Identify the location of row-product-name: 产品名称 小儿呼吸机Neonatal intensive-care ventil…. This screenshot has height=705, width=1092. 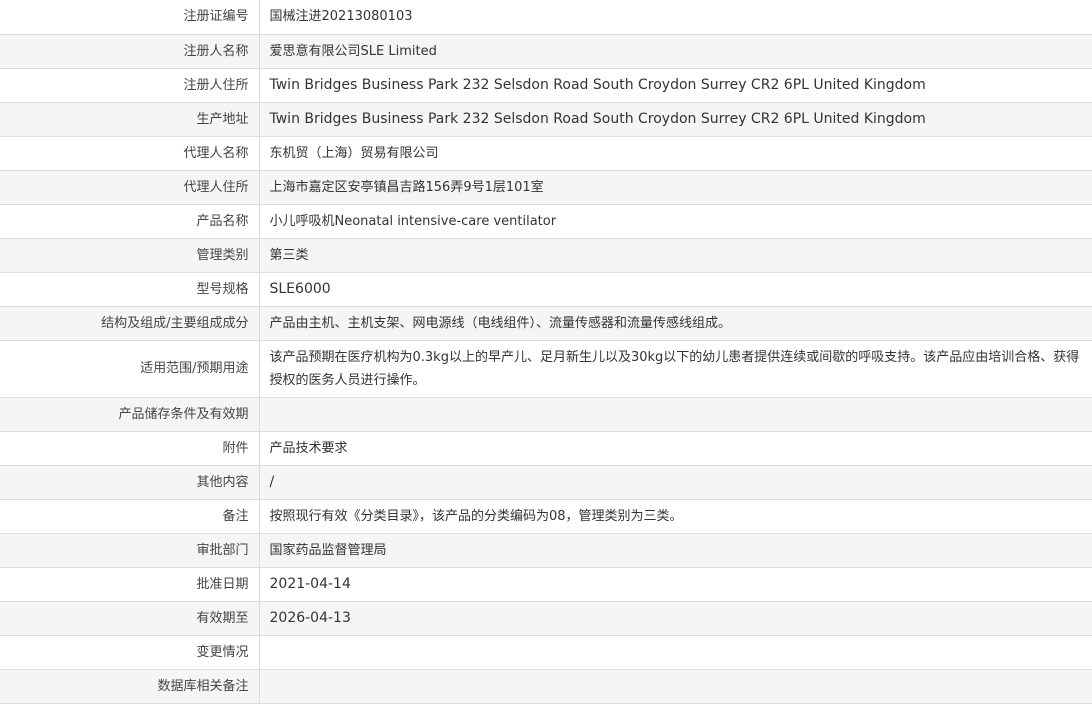
(546, 221).